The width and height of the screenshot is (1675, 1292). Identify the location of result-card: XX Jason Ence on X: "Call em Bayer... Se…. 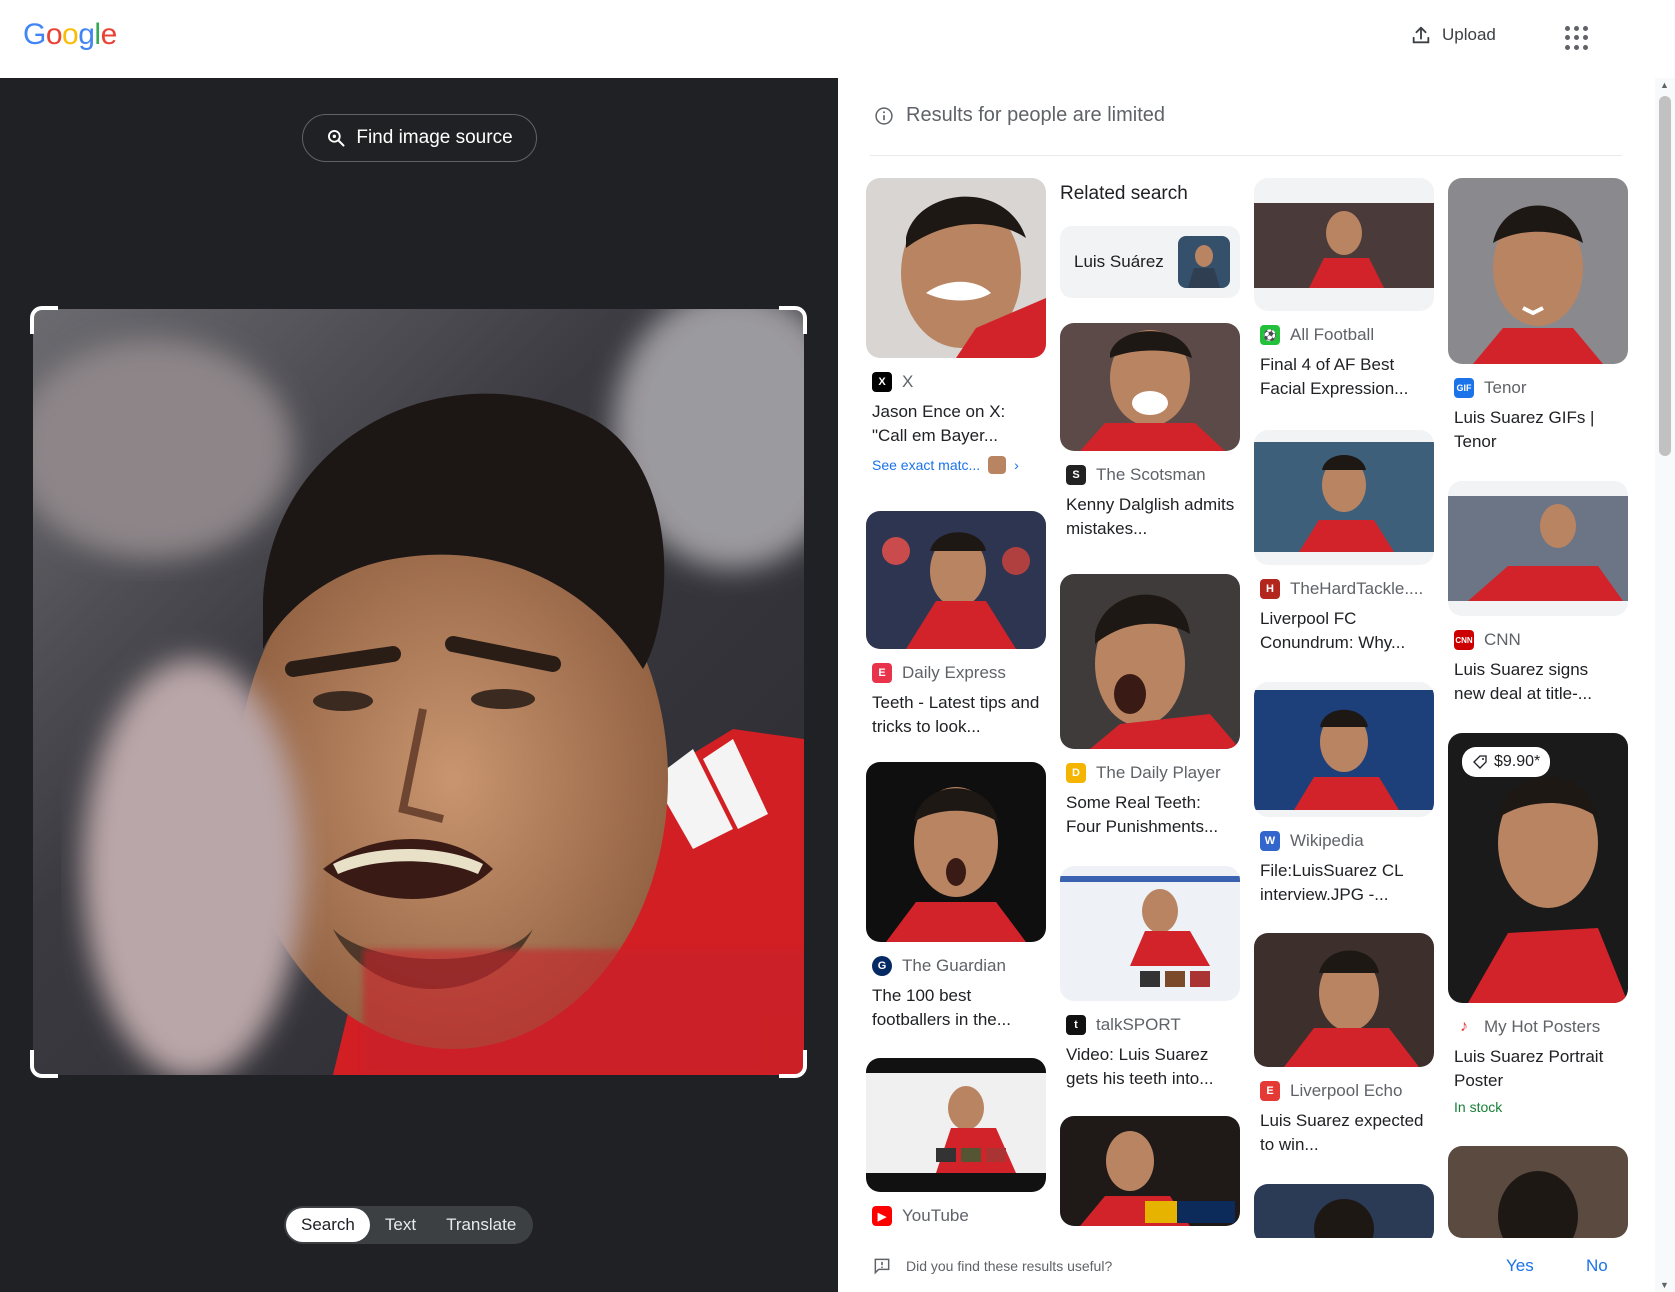
(956, 326).